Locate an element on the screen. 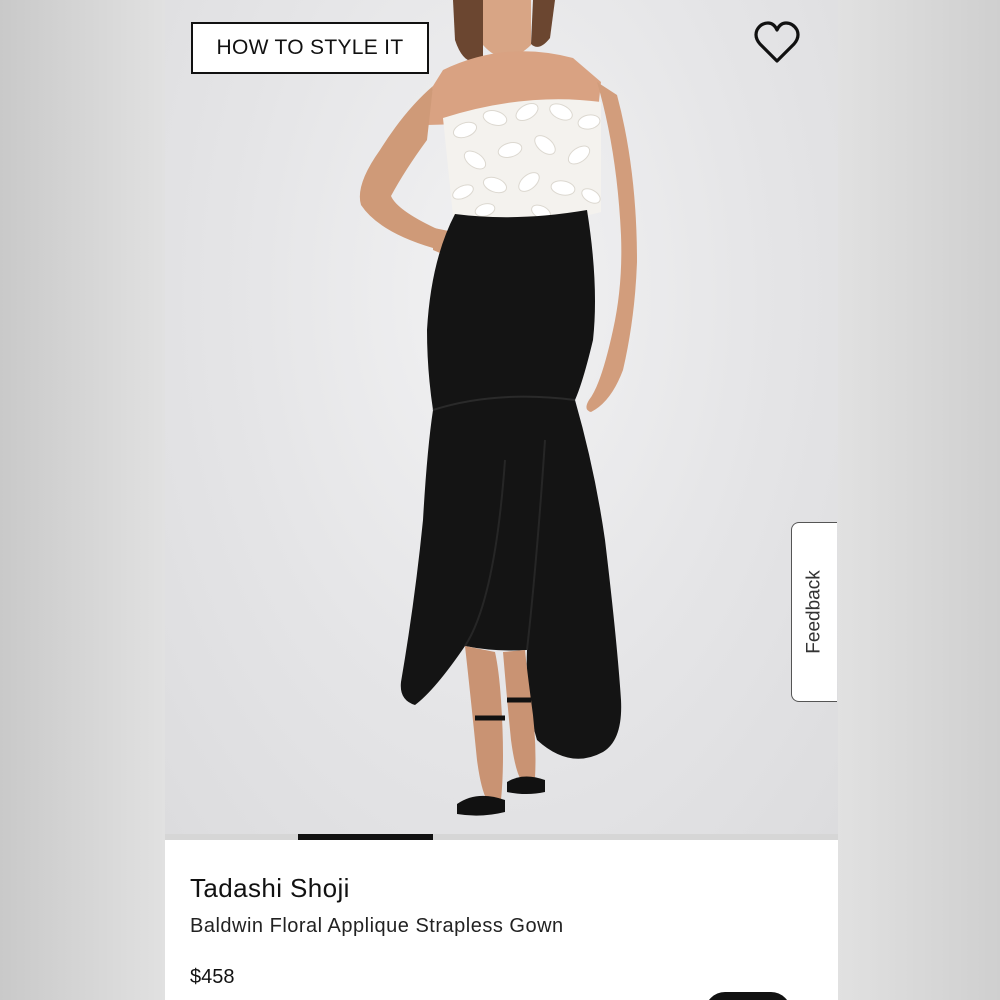 Image resolution: width=1000 pixels, height=1000 pixels. carousel-indicator-track is located at coordinates (501, 837).